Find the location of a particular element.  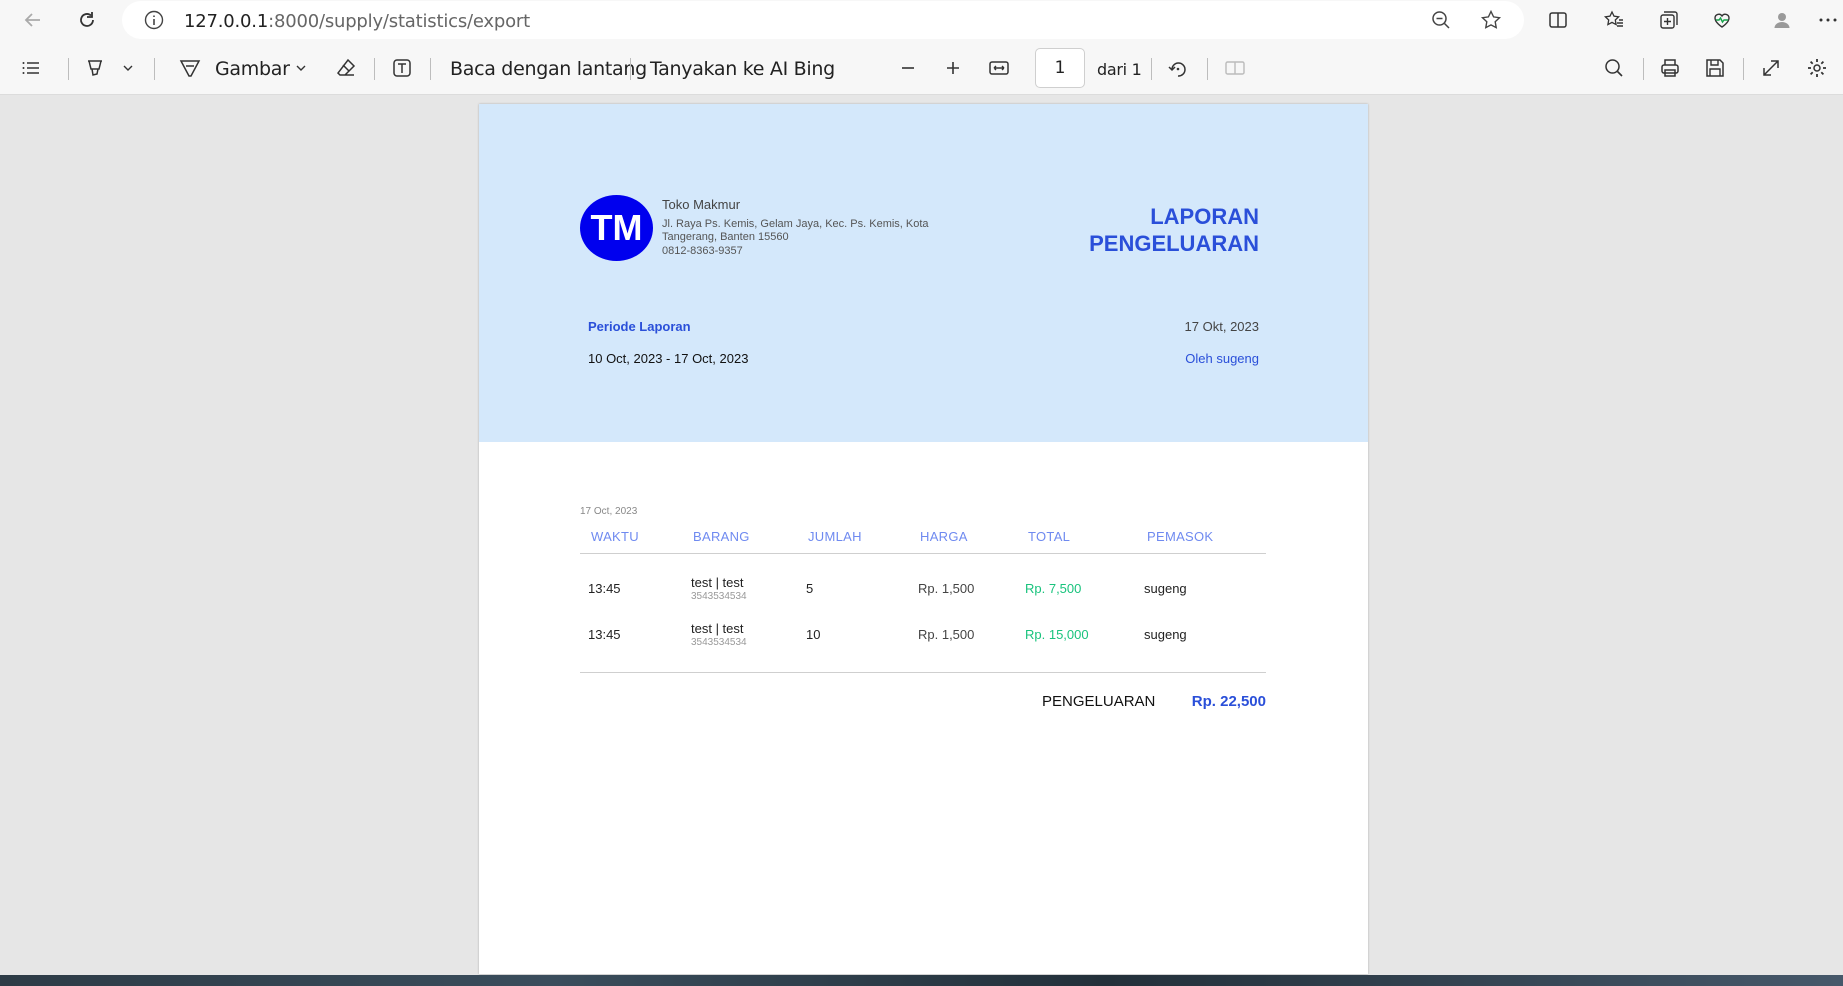

shop-name: Toko Makmur is located at coordinates (701, 204).